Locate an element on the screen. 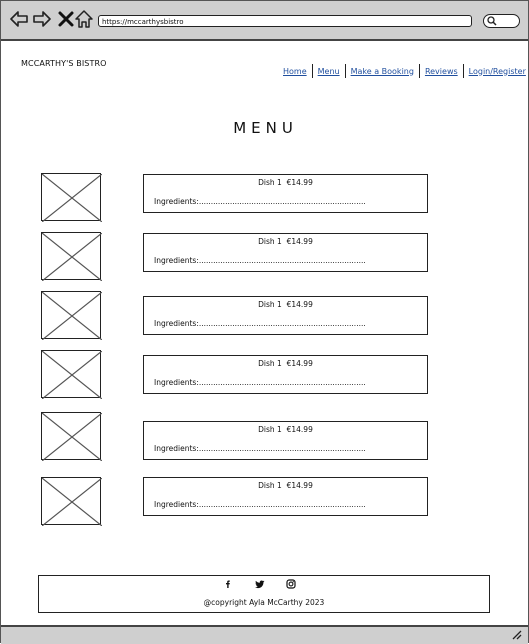 This screenshot has height=644, width=529. forward-arrow-icon is located at coordinates (42, 19).